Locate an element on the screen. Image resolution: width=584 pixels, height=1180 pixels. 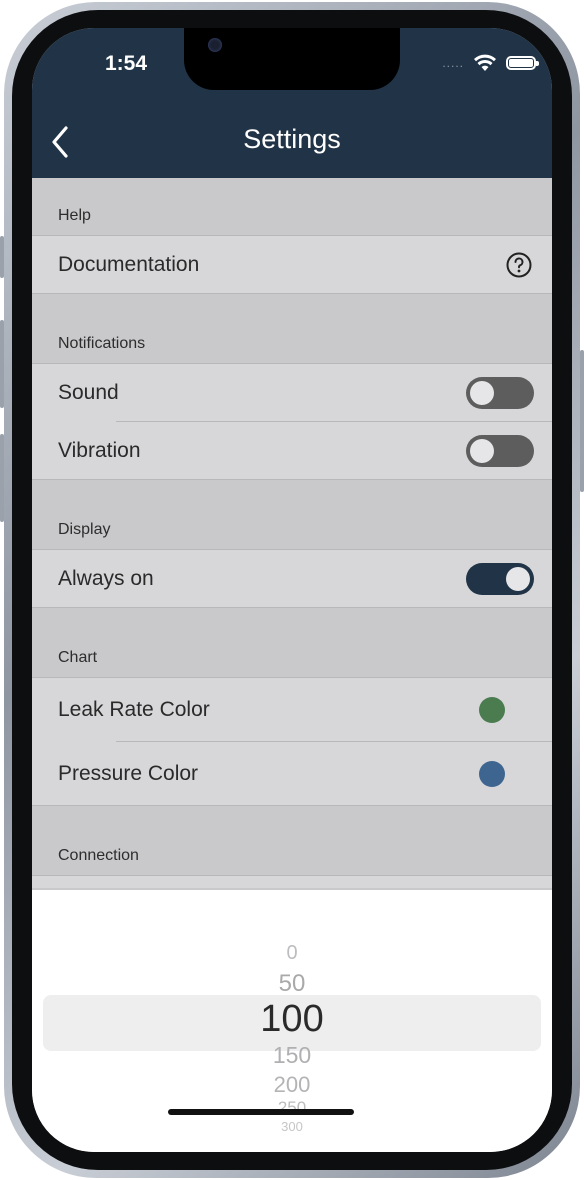
pressure-color-row: Pressure Color is located at coordinates (292, 774).